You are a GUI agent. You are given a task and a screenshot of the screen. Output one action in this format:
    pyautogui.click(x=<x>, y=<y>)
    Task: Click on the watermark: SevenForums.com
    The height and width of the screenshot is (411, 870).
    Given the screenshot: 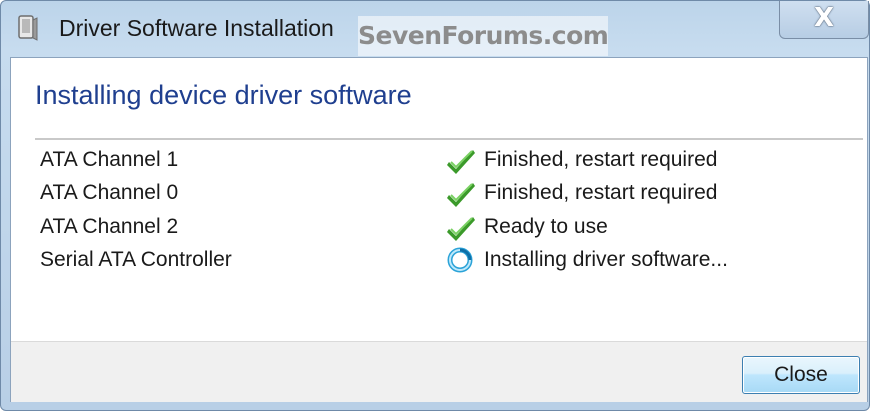 What is the action you would take?
    pyautogui.click(x=483, y=36)
    